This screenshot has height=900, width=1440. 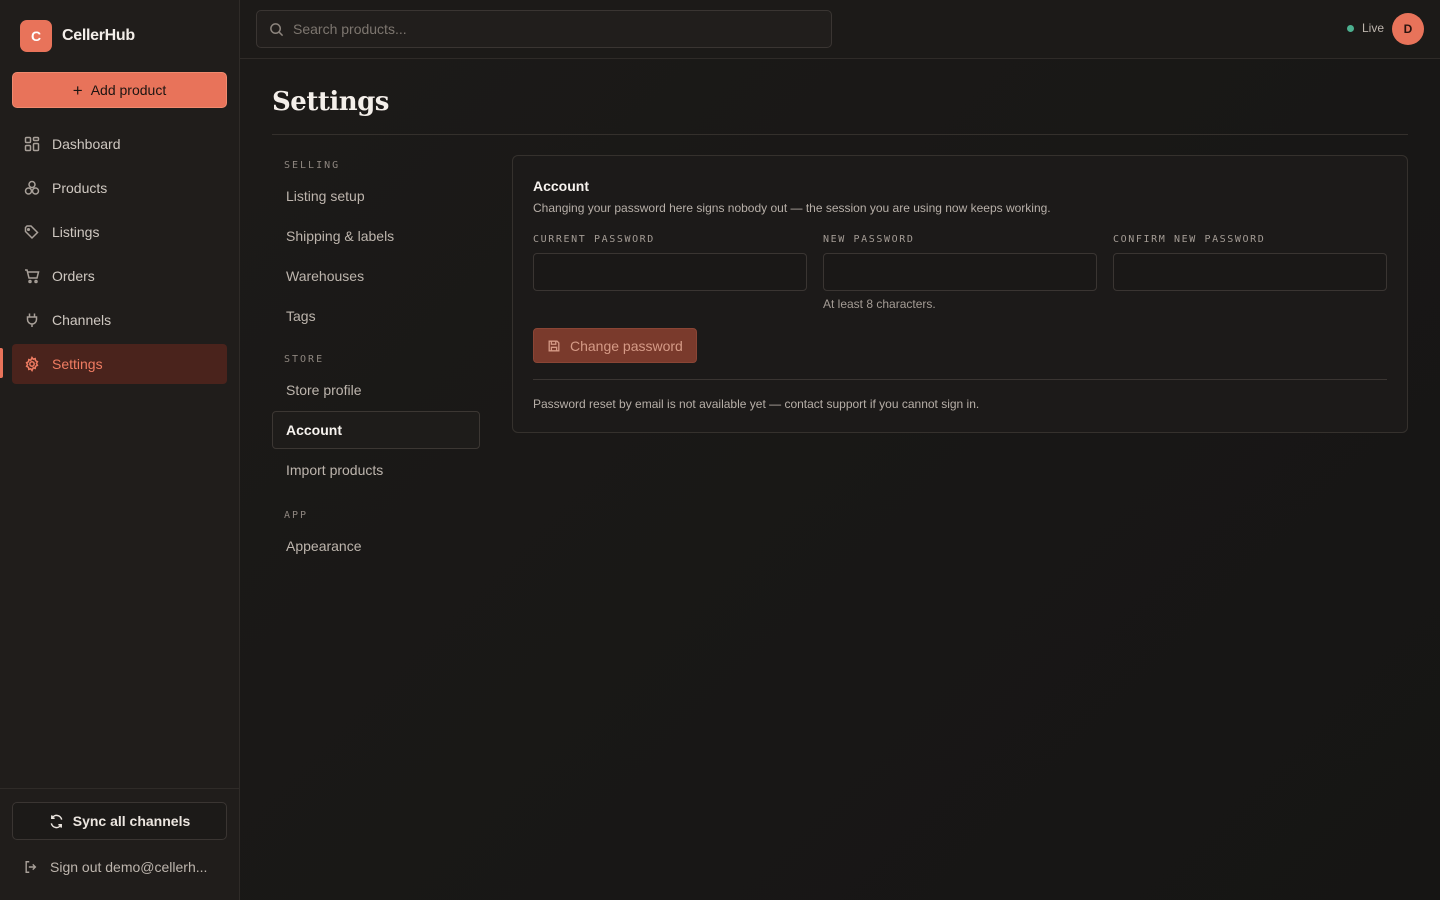 I want to click on subnav-item-warehouses: Warehouses, so click(x=376, y=276).